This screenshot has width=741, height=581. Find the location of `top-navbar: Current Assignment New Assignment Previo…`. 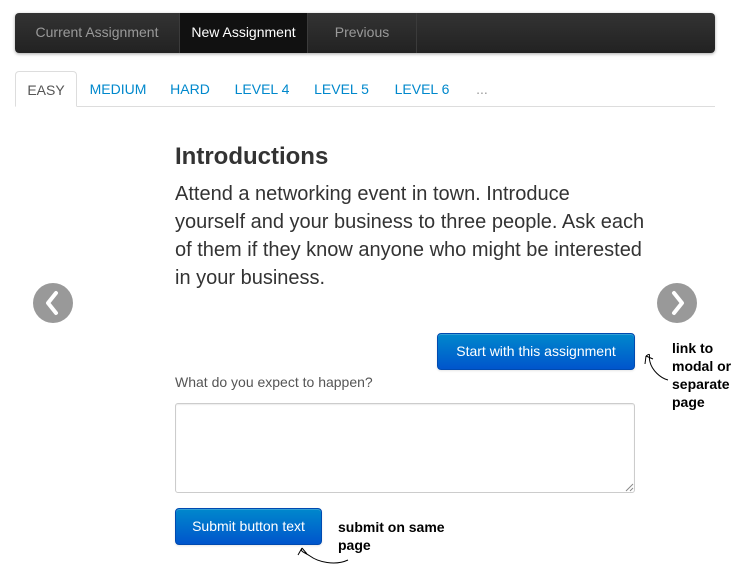

top-navbar: Current Assignment New Assignment Previo… is located at coordinates (365, 33).